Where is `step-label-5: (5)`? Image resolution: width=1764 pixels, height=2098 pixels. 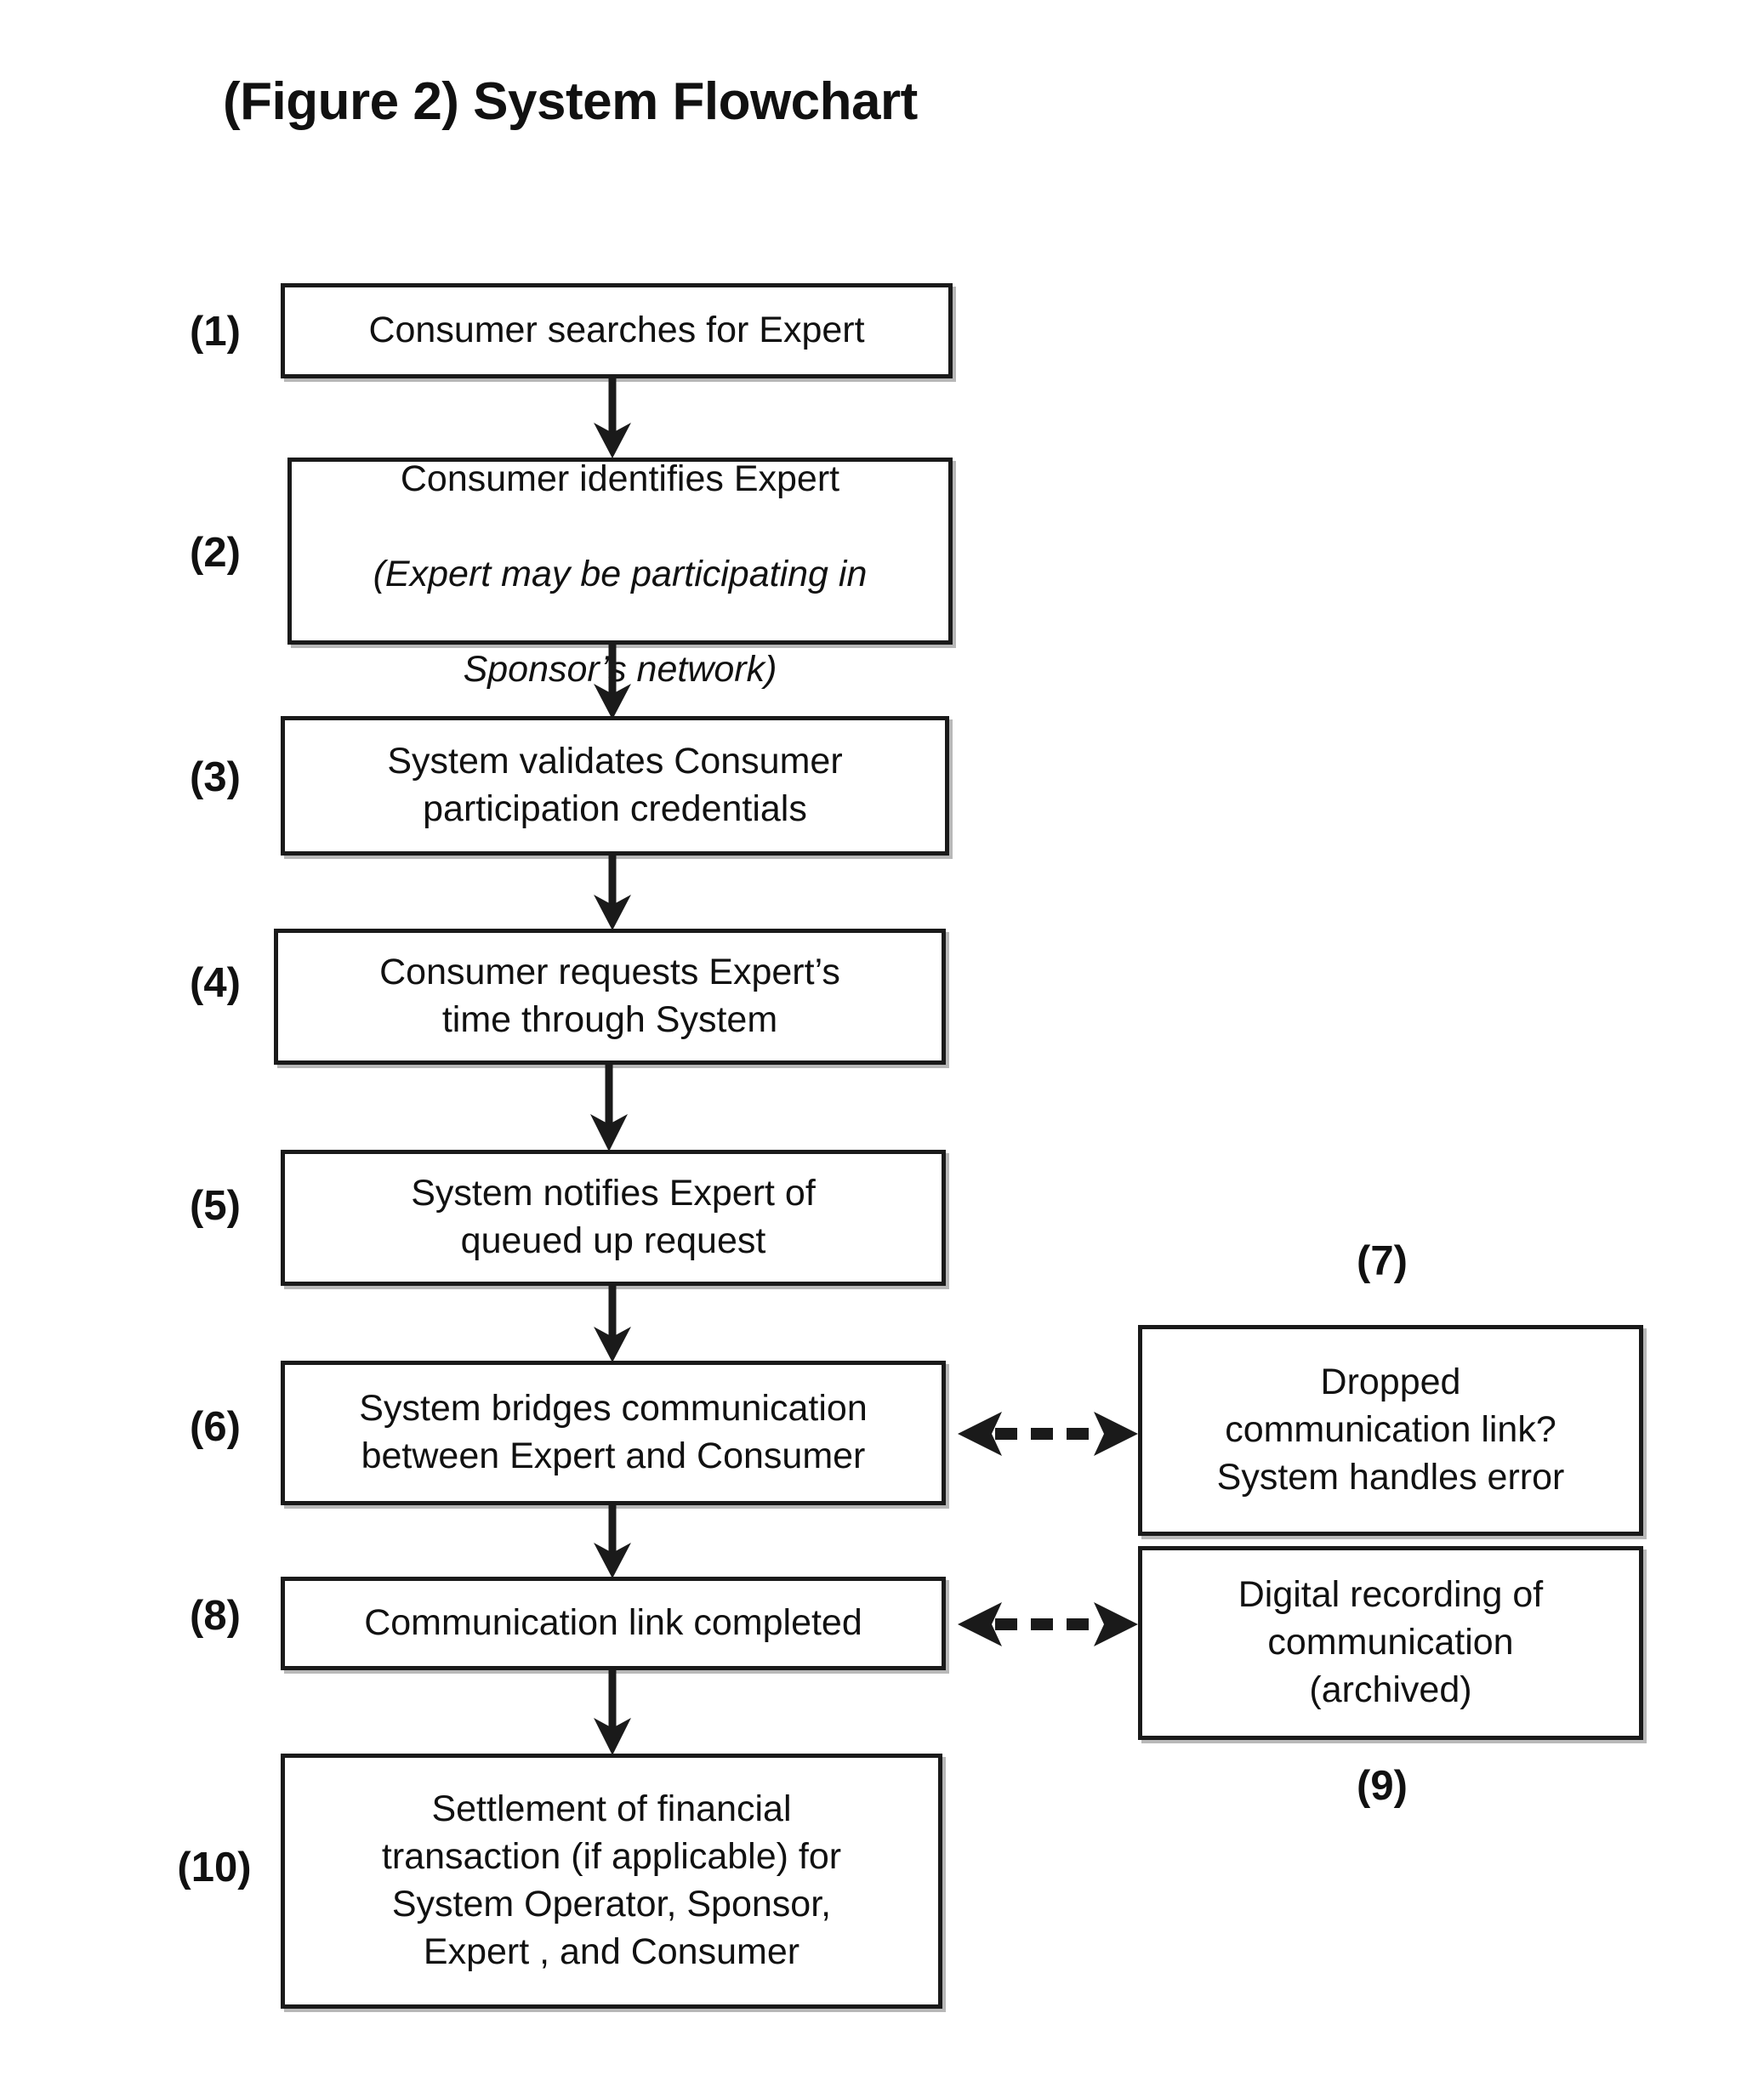 step-label-5: (5) is located at coordinates (215, 1206).